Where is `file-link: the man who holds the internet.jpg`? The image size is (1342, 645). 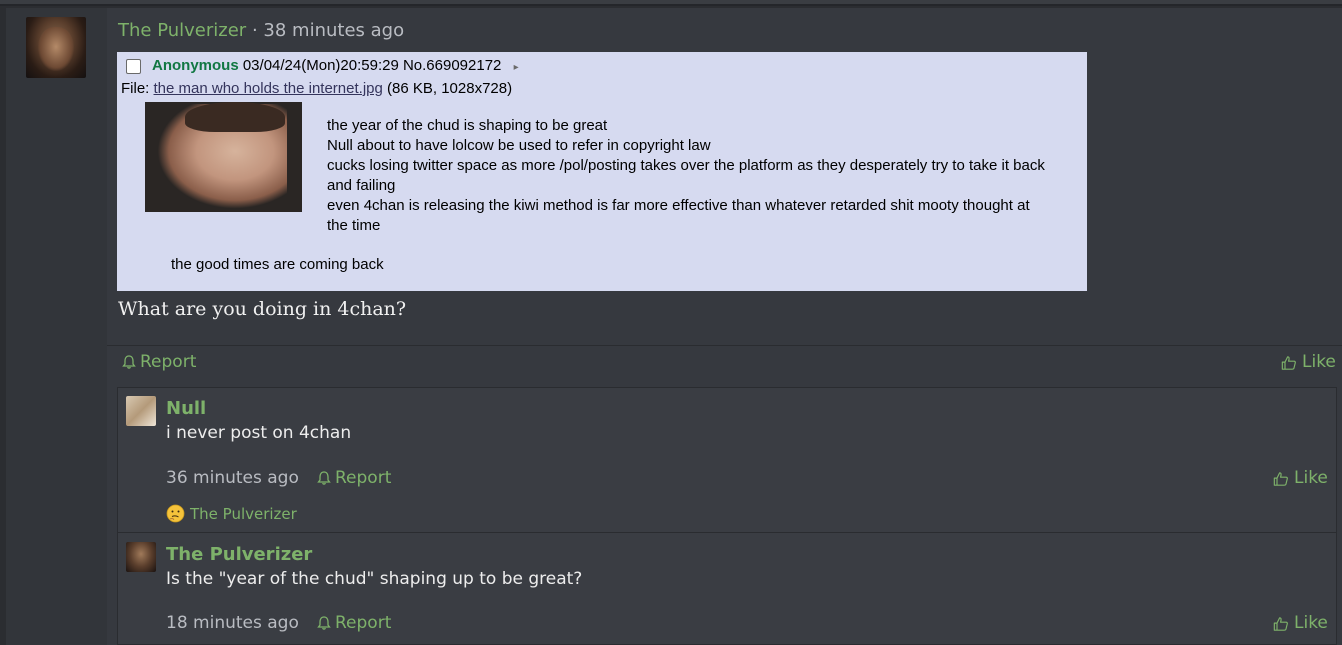
file-link: the man who holds the internet.jpg is located at coordinates (268, 88).